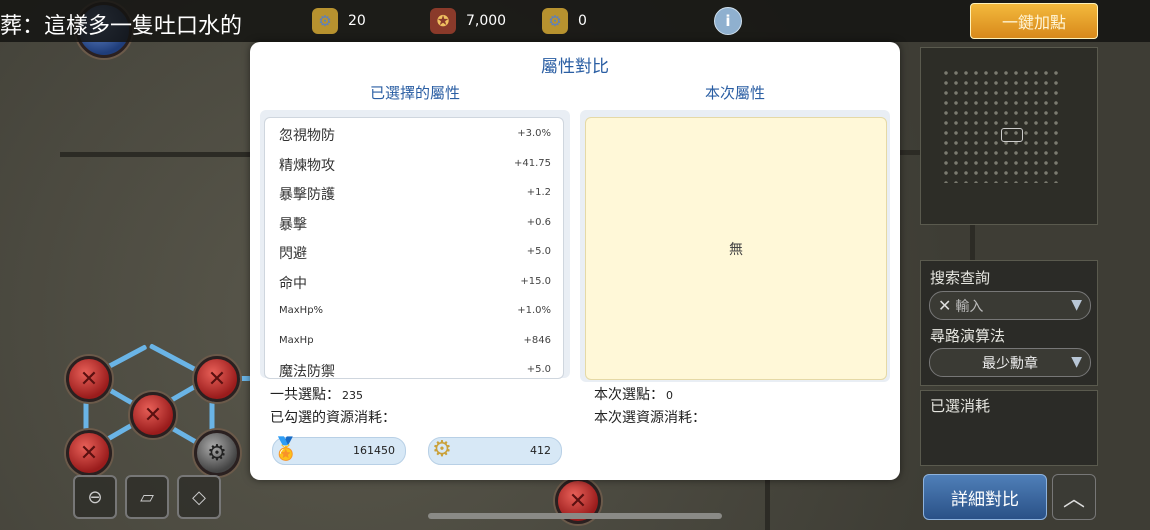 The image size is (1150, 530). Describe the element at coordinates (495, 451) in the screenshot. I see `cost-gold-gear: ⚙ 412` at that location.